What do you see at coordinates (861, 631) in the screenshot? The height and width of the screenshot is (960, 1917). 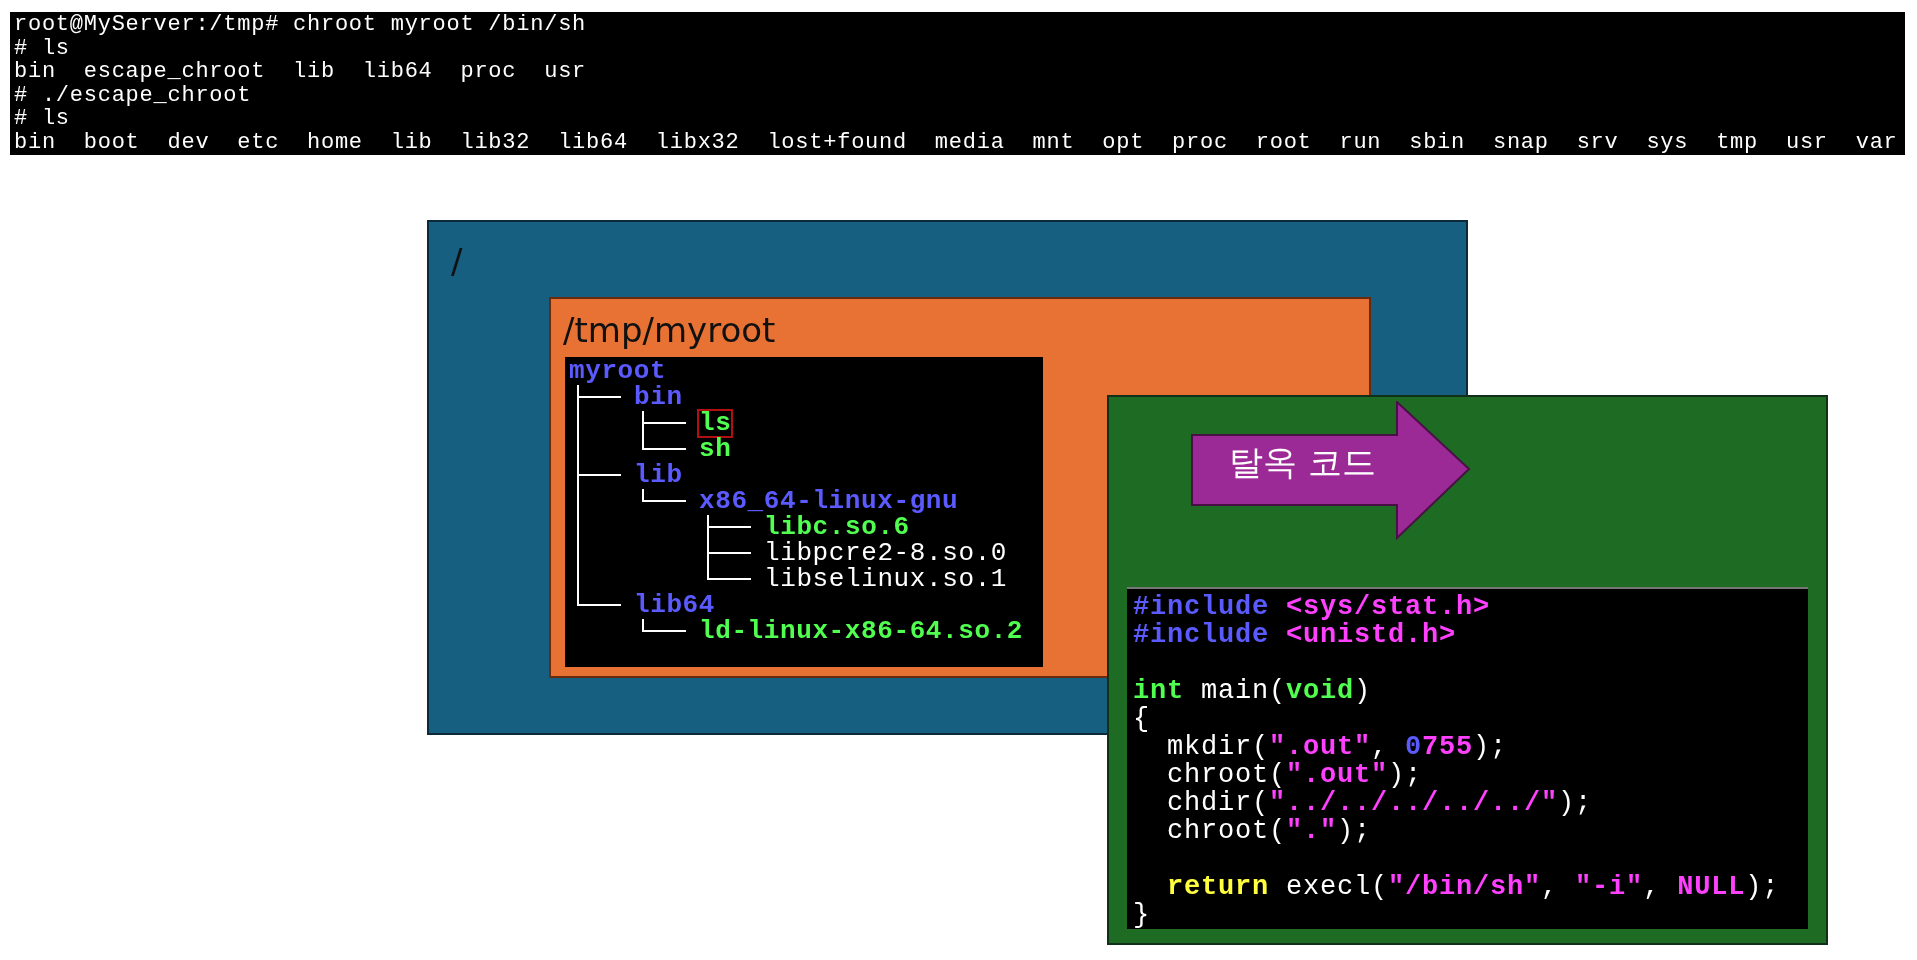 I see `tree-item: ld-linux-x86-64.so.2` at bounding box center [861, 631].